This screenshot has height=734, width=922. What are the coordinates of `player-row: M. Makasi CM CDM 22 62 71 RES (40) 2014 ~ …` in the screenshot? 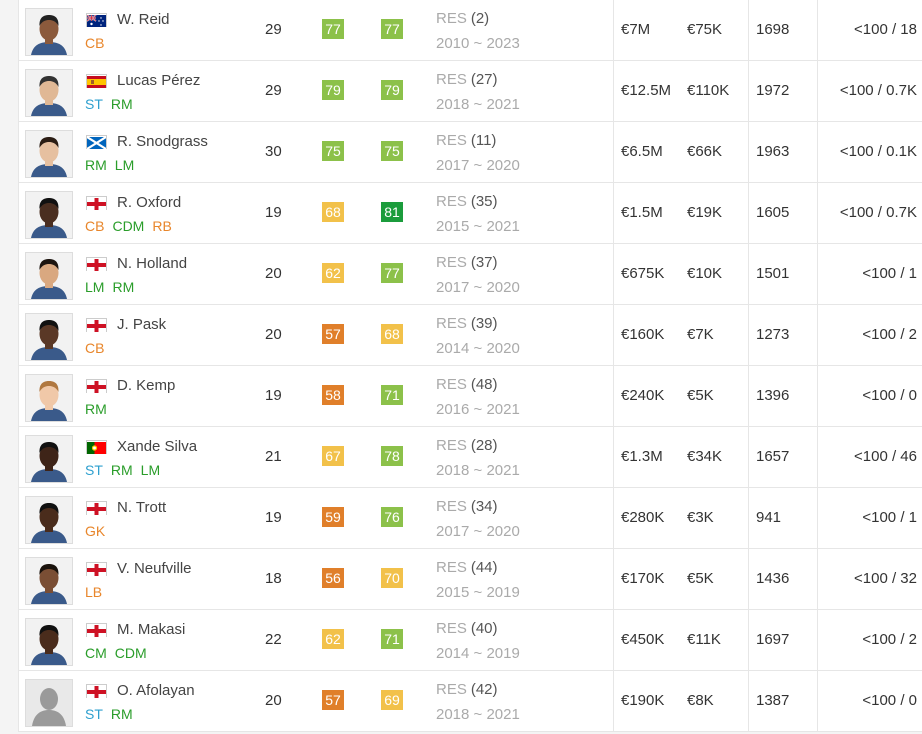 It's located at (470, 640).